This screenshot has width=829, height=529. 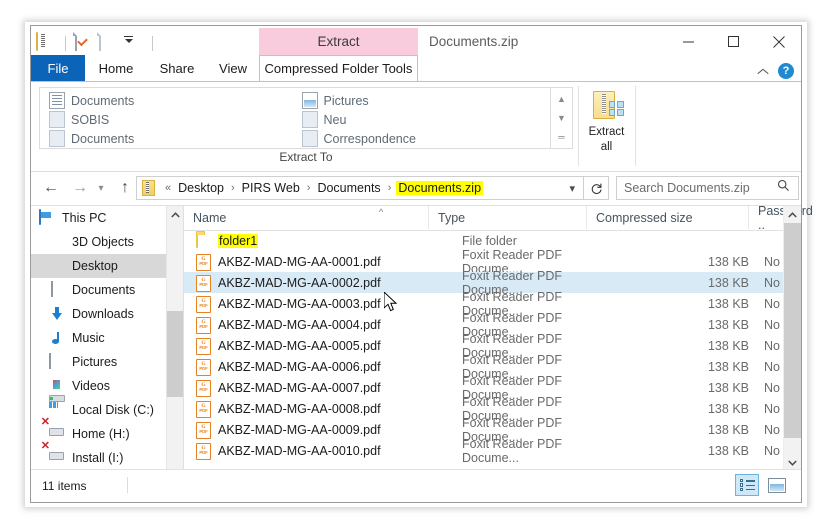 What do you see at coordinates (271, 188) in the screenshot?
I see `breadcrumb-item-pirs-web: PIRS Web` at bounding box center [271, 188].